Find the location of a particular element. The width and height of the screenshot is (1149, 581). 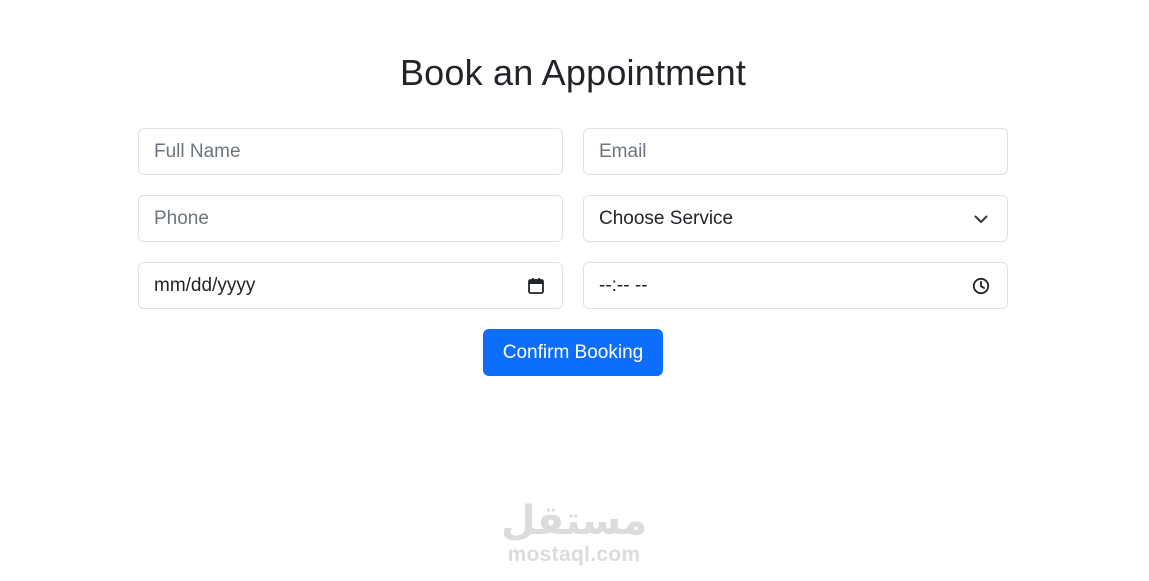

email-placeholder: Email is located at coordinates (623, 151).